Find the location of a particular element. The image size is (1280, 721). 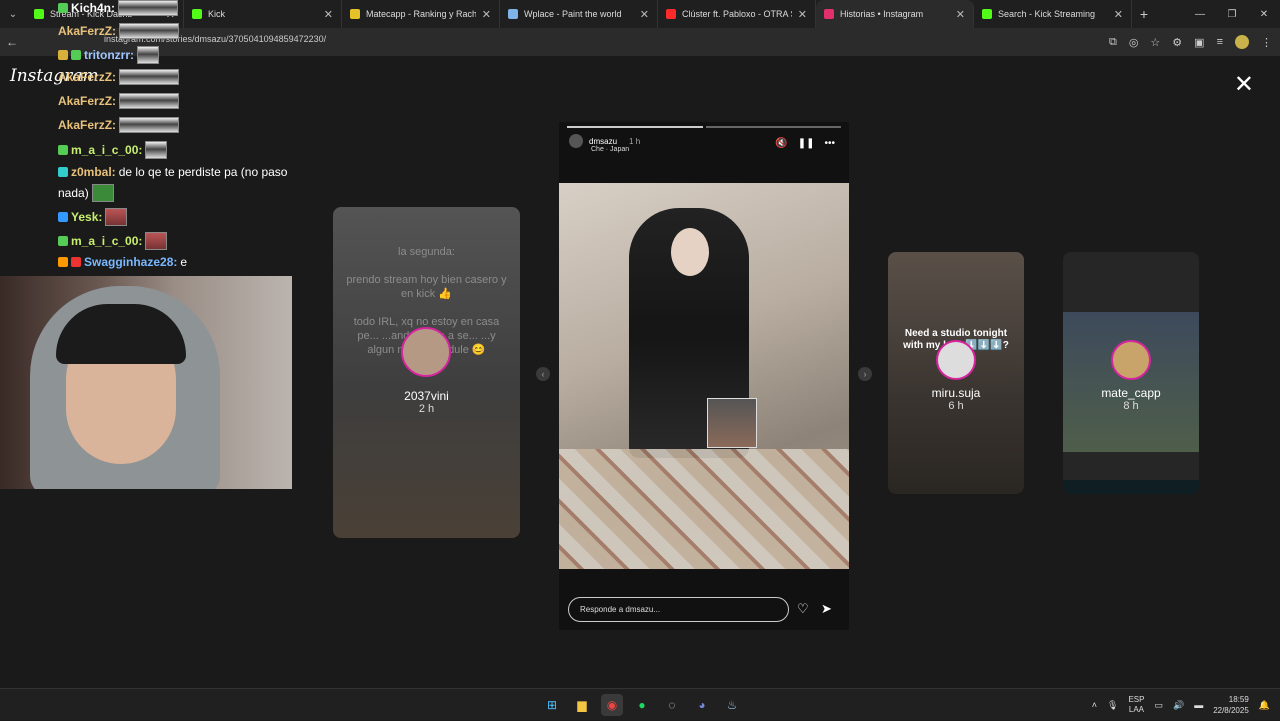

network-icon: ▭ is located at coordinates (1158, 705).